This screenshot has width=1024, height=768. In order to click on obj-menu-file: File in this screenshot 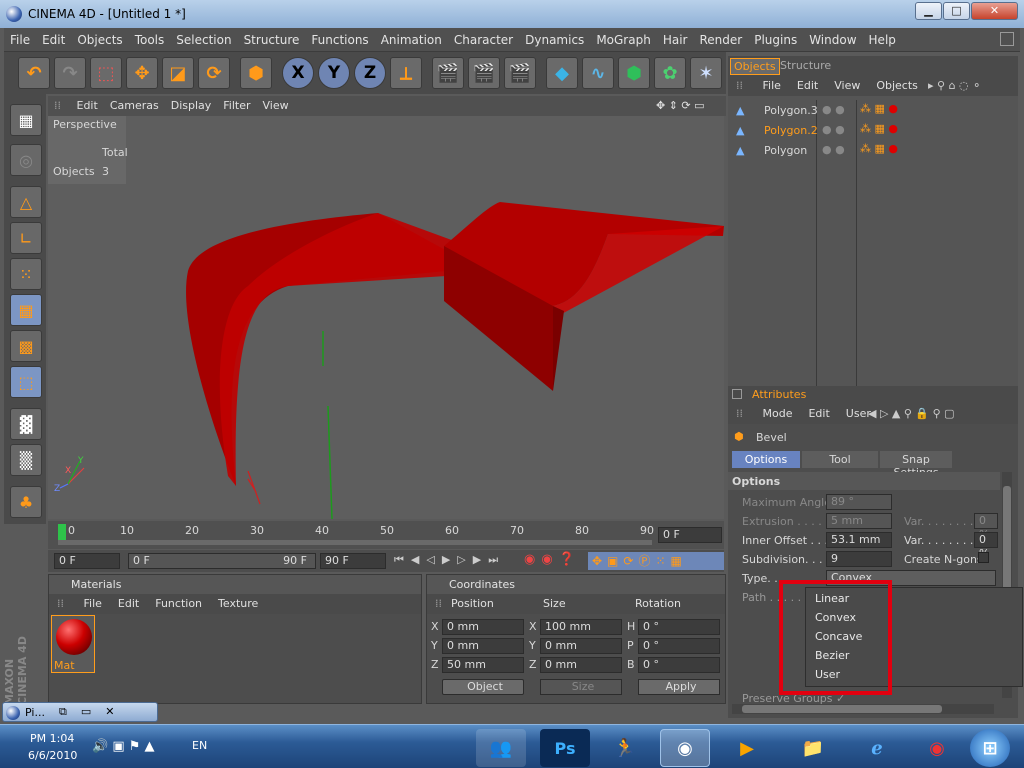, I will do `click(772, 85)`.